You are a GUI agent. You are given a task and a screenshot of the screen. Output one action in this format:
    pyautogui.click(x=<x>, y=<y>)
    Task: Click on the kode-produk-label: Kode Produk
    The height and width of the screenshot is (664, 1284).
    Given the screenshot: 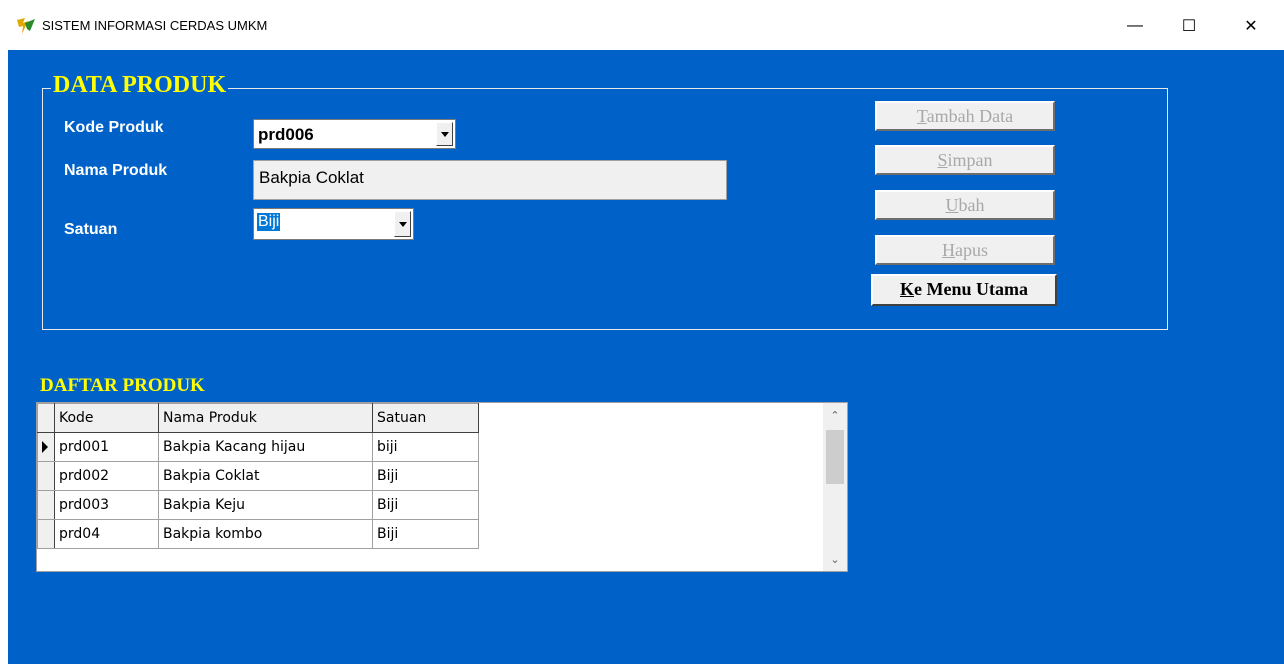 What is the action you would take?
    pyautogui.click(x=114, y=127)
    